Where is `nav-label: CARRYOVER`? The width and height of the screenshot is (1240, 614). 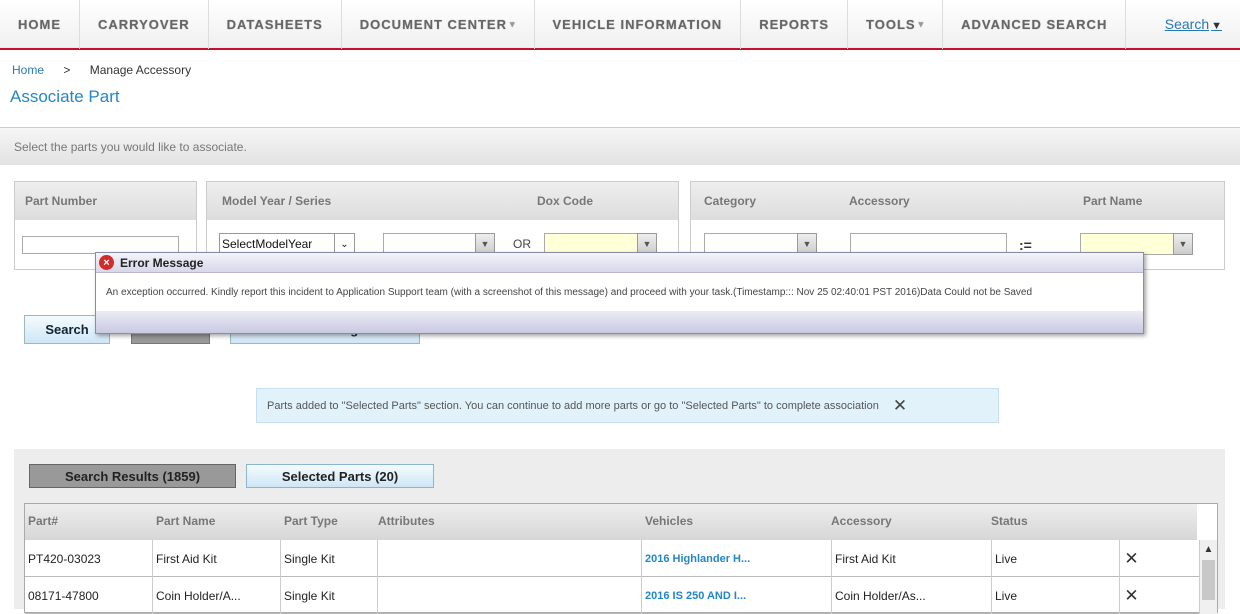 nav-label: CARRYOVER is located at coordinates (144, 24).